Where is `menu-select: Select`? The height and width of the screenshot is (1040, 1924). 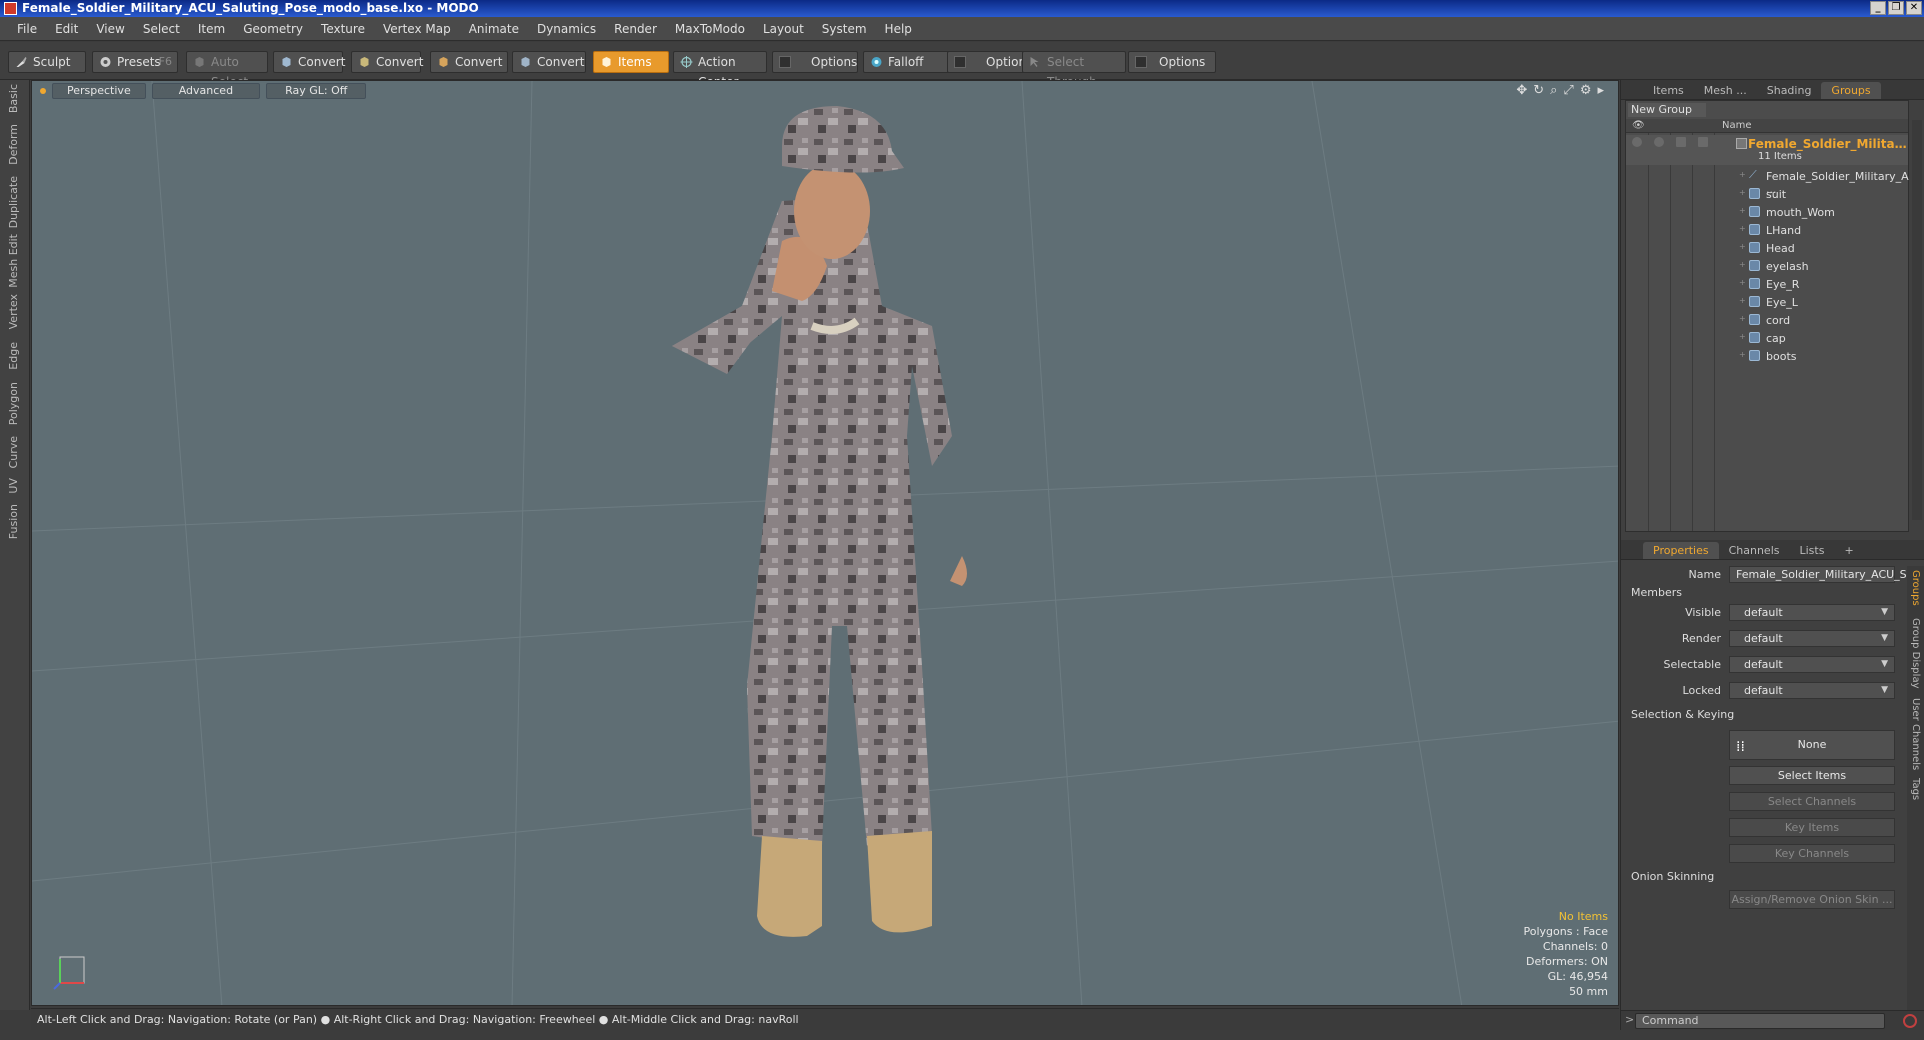
menu-select: Select is located at coordinates (161, 29).